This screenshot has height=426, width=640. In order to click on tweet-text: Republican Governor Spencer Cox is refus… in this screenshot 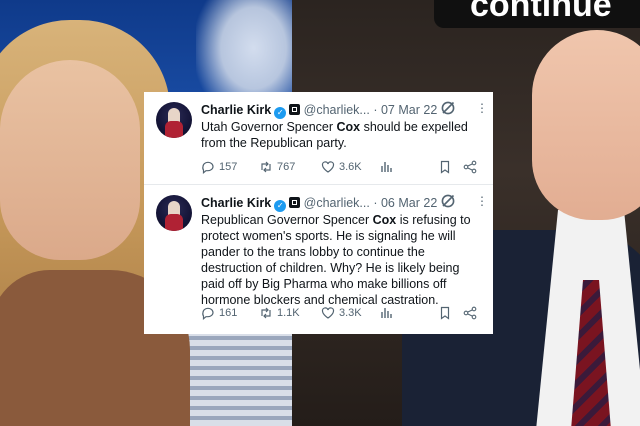, I will do `click(336, 260)`.